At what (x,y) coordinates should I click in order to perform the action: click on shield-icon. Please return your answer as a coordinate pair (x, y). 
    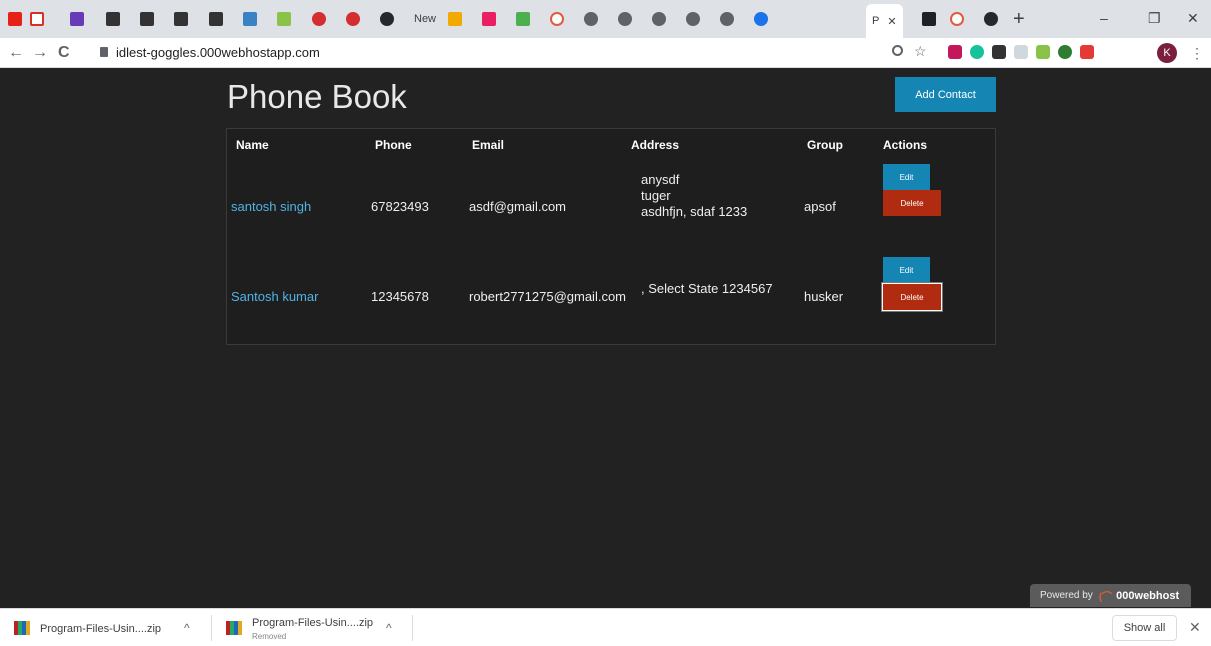
    Looking at the image, I should click on (1087, 52).